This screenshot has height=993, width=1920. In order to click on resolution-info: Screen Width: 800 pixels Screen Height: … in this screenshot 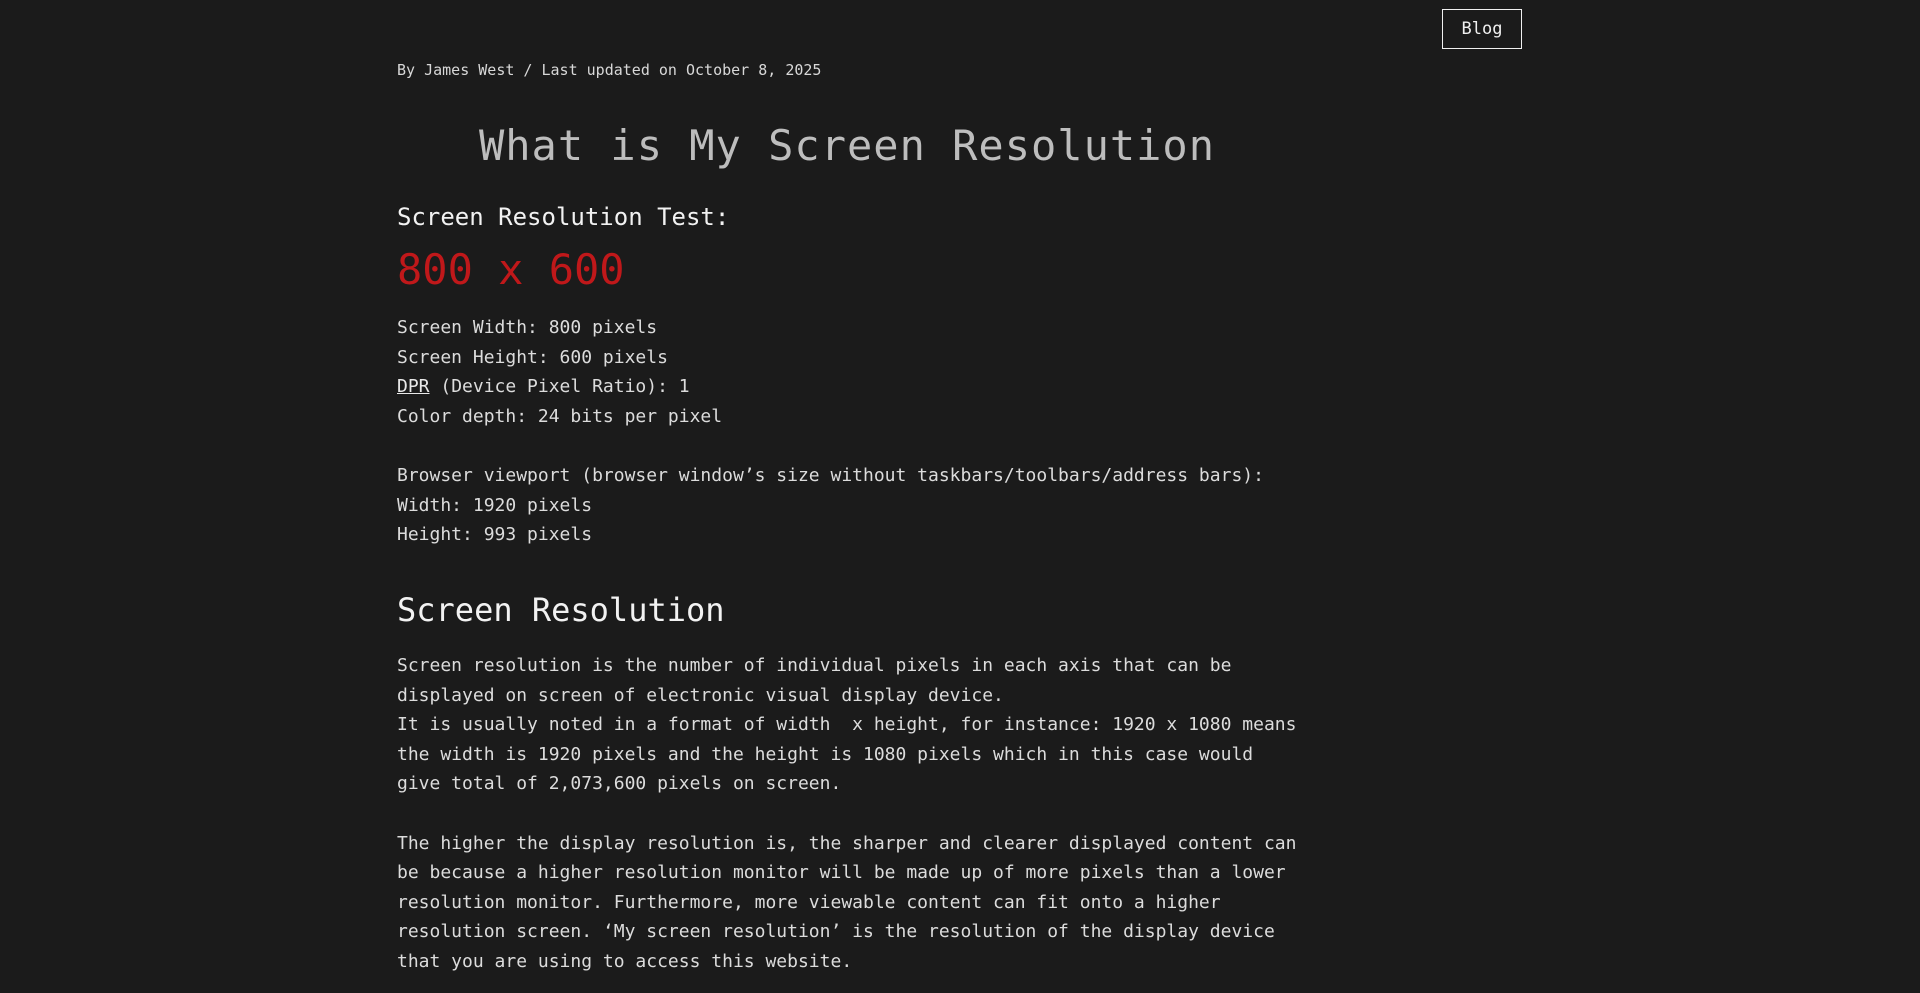, I will do `click(830, 431)`.